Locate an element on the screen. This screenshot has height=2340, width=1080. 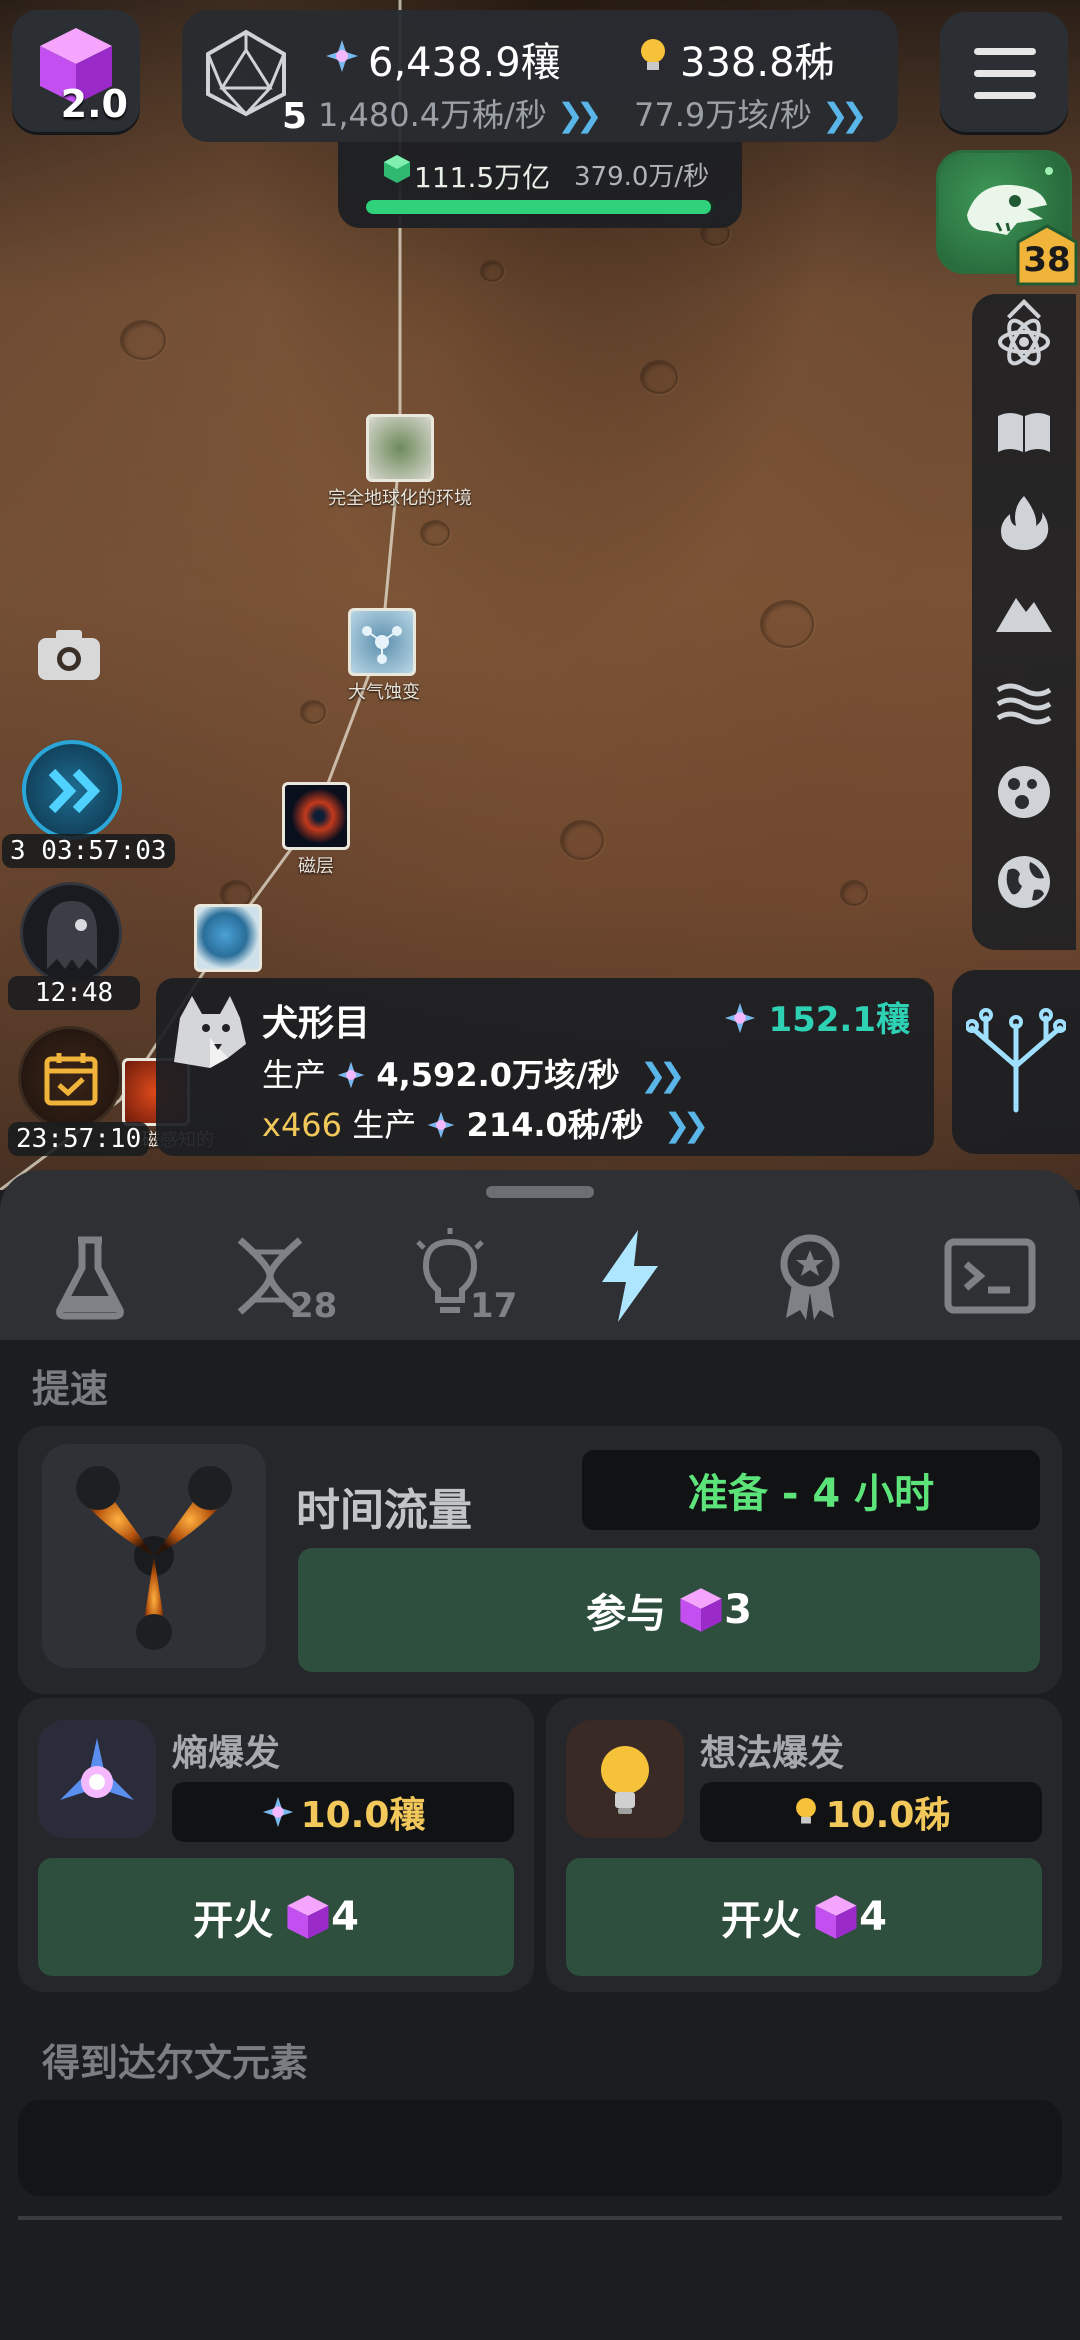
dino-level: 38 is located at coordinates (1047, 260).